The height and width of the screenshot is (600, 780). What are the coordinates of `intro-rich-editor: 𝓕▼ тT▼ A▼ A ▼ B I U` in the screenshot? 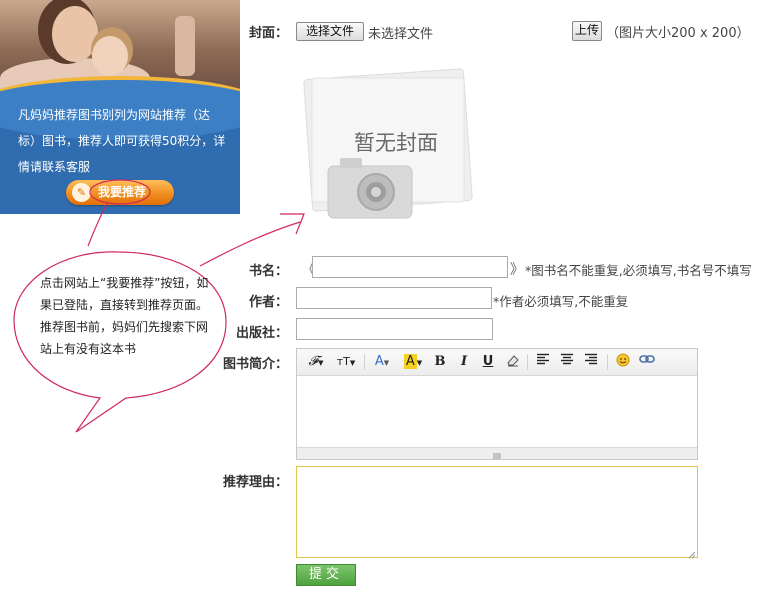 It's located at (497, 404).